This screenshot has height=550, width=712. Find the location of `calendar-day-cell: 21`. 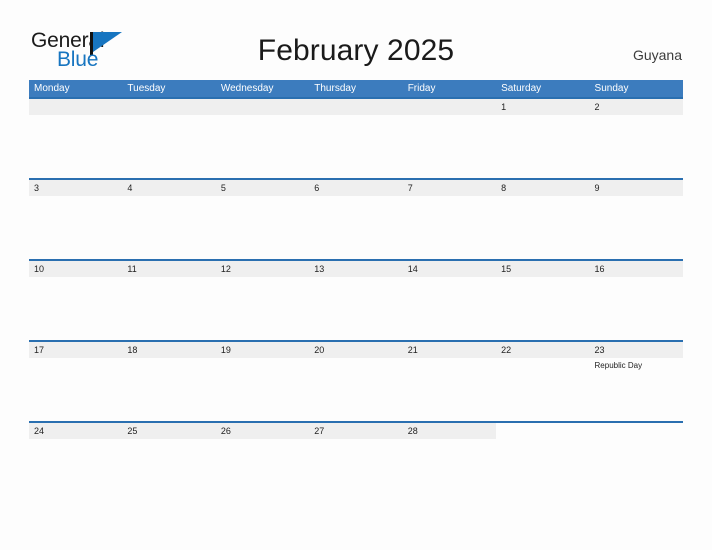

calendar-day-cell: 21 is located at coordinates (449, 381).